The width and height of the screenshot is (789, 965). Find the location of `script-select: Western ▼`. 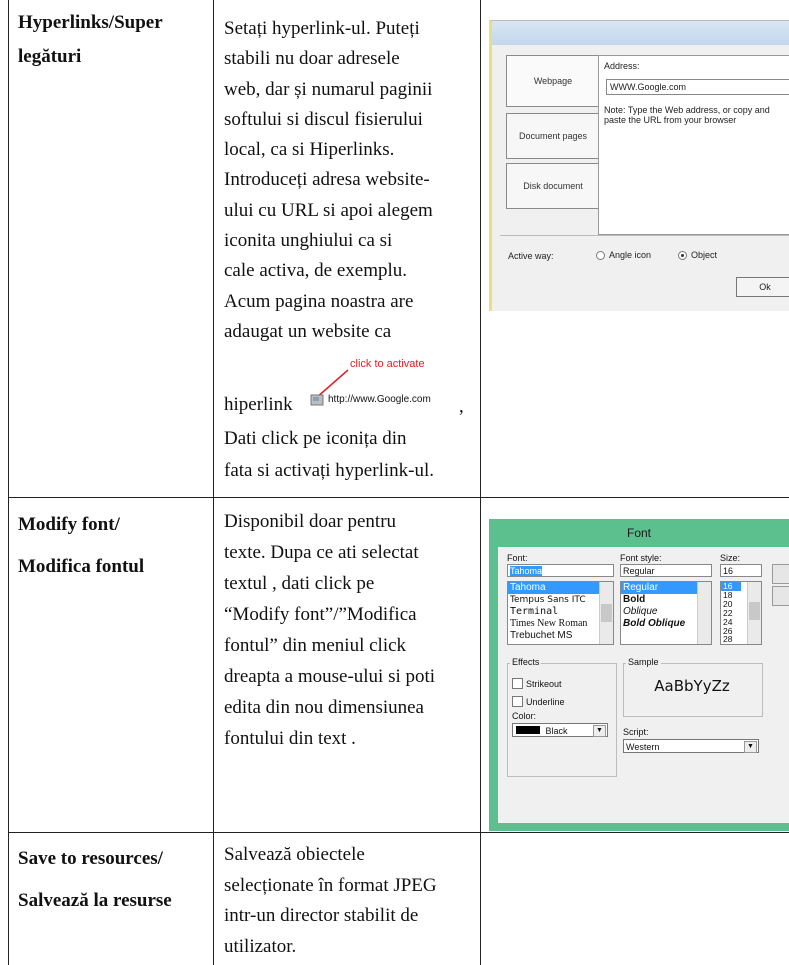

script-select: Western ▼ is located at coordinates (691, 746).